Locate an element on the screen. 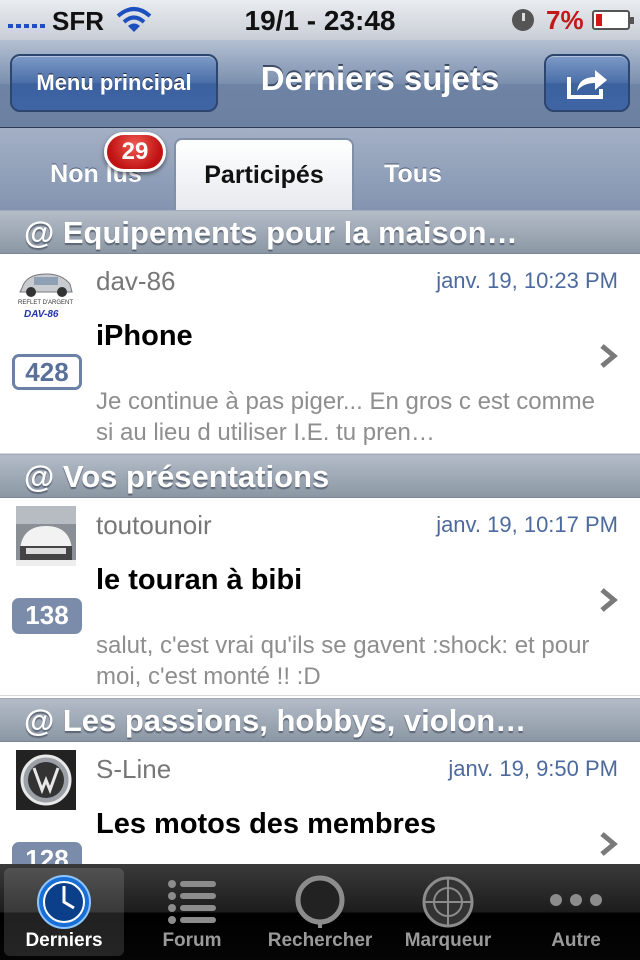 This screenshot has width=640, height=960. tabbar-item-rechercher: Rechercher is located at coordinates (320, 912).